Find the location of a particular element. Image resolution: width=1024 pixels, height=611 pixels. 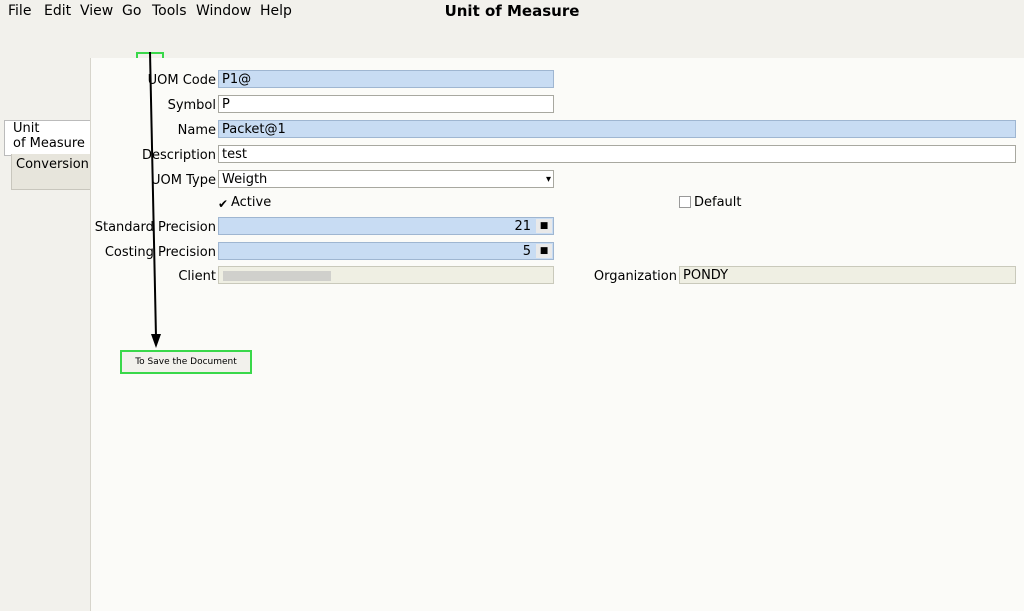

name-input: Packet@1 is located at coordinates (617, 129).